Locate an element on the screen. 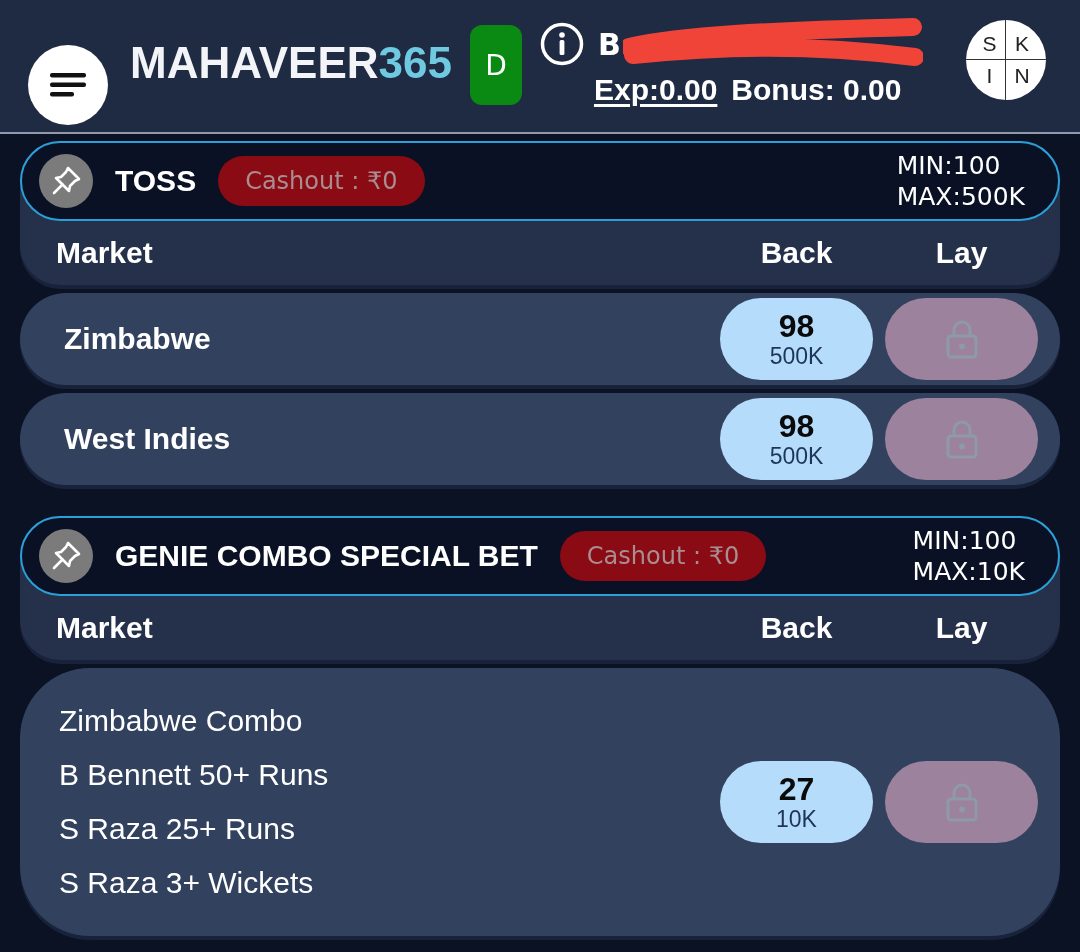 This screenshot has width=1080, height=952. runner-name: West Indies is located at coordinates (148, 439).